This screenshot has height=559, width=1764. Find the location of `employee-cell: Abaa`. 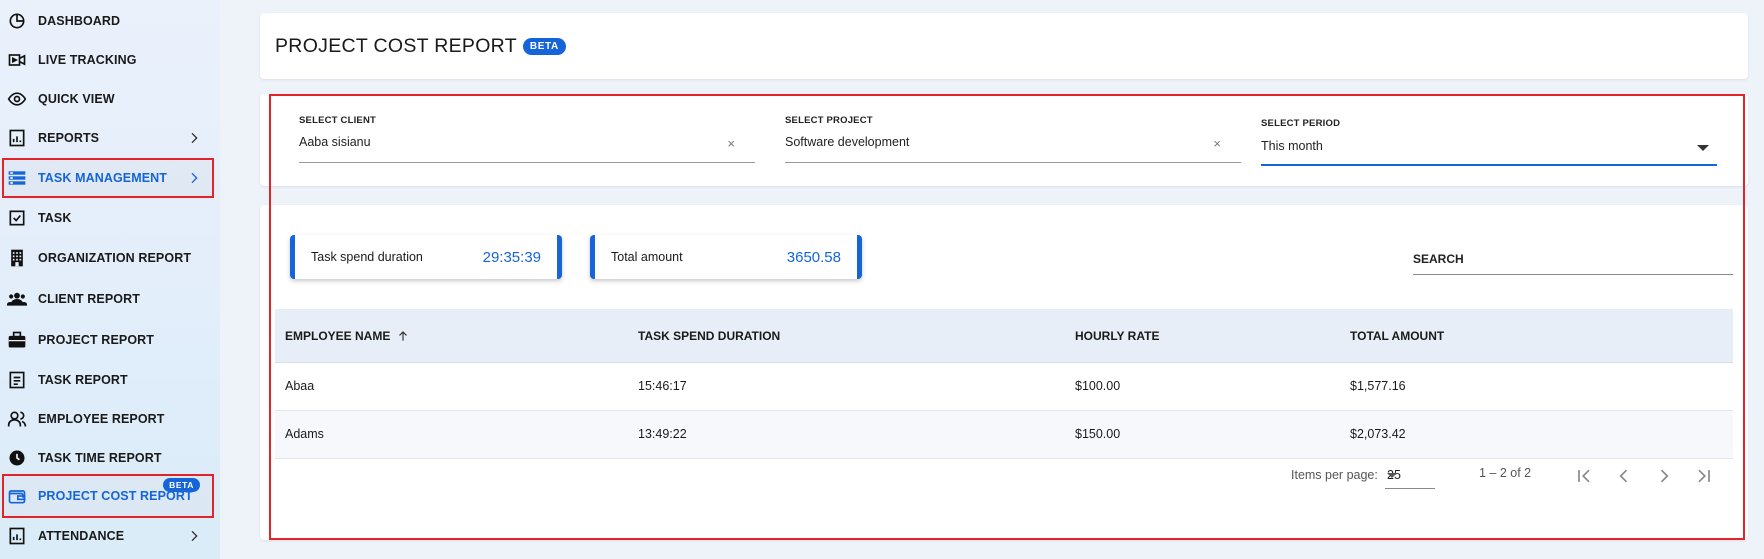

employee-cell: Abaa is located at coordinates (300, 386).